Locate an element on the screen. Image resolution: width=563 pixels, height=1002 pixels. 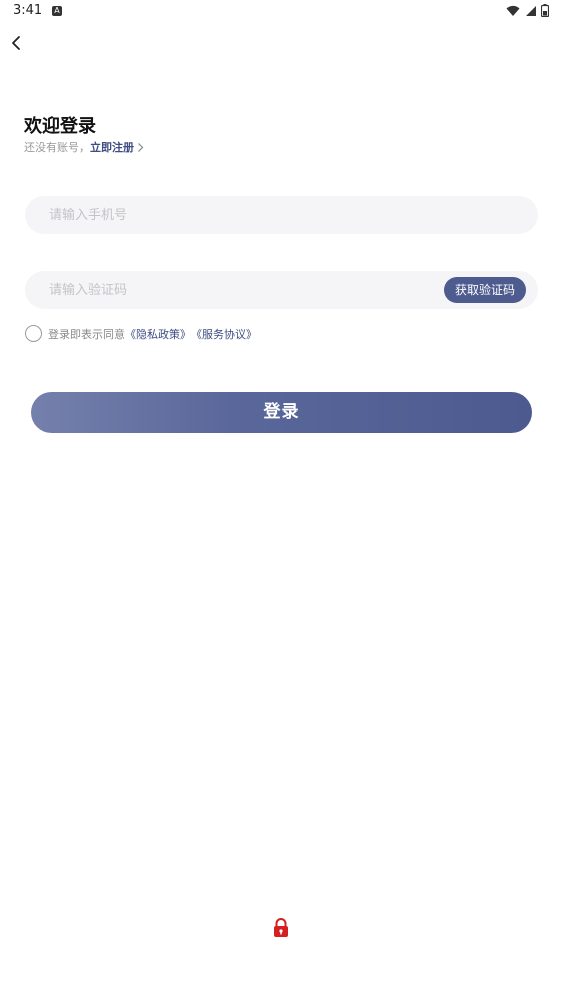
chevron-left-icon is located at coordinates (16, 43).